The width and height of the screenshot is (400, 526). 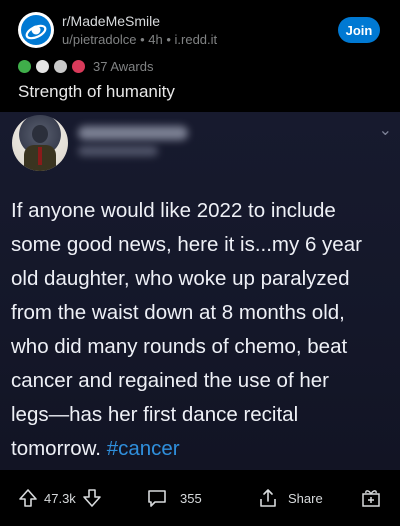 I want to click on award-button, so click(x=371, y=498).